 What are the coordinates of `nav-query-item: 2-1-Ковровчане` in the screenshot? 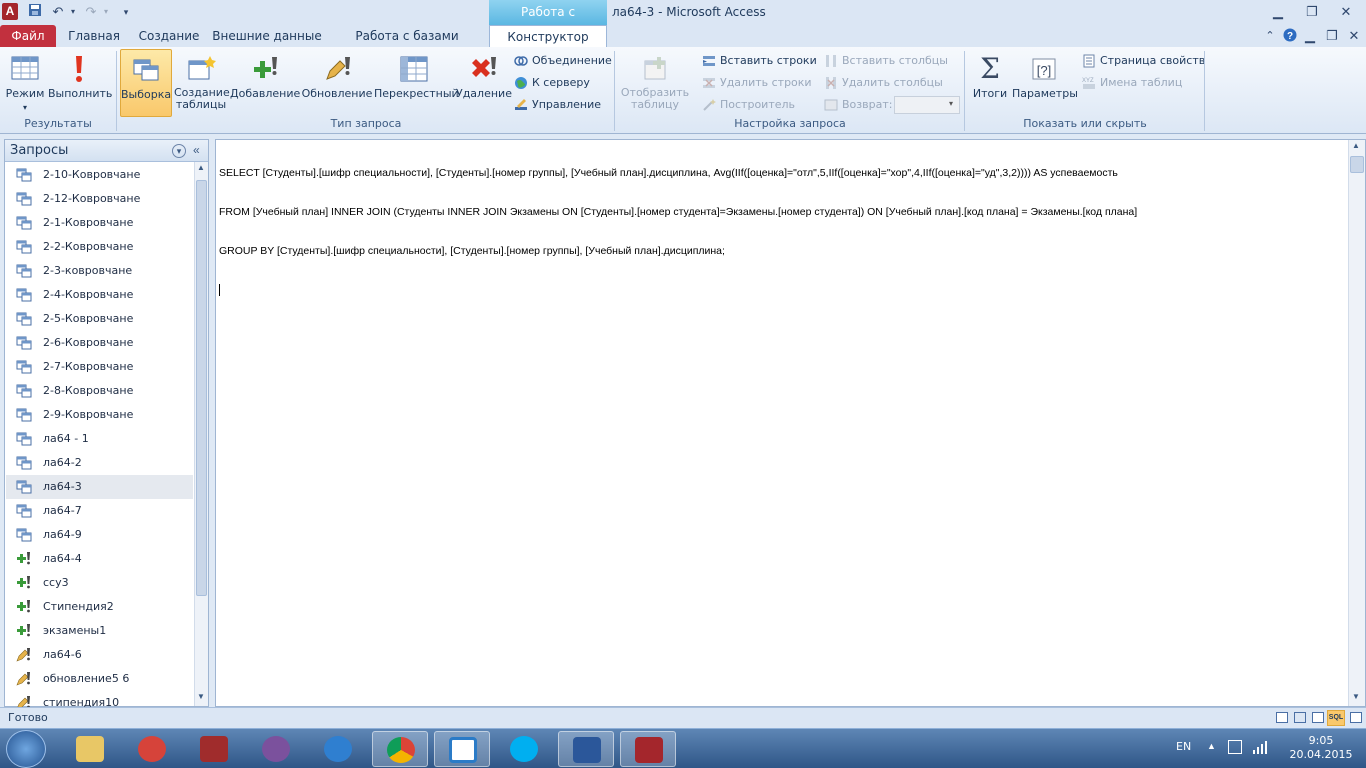 It's located at (99, 223).